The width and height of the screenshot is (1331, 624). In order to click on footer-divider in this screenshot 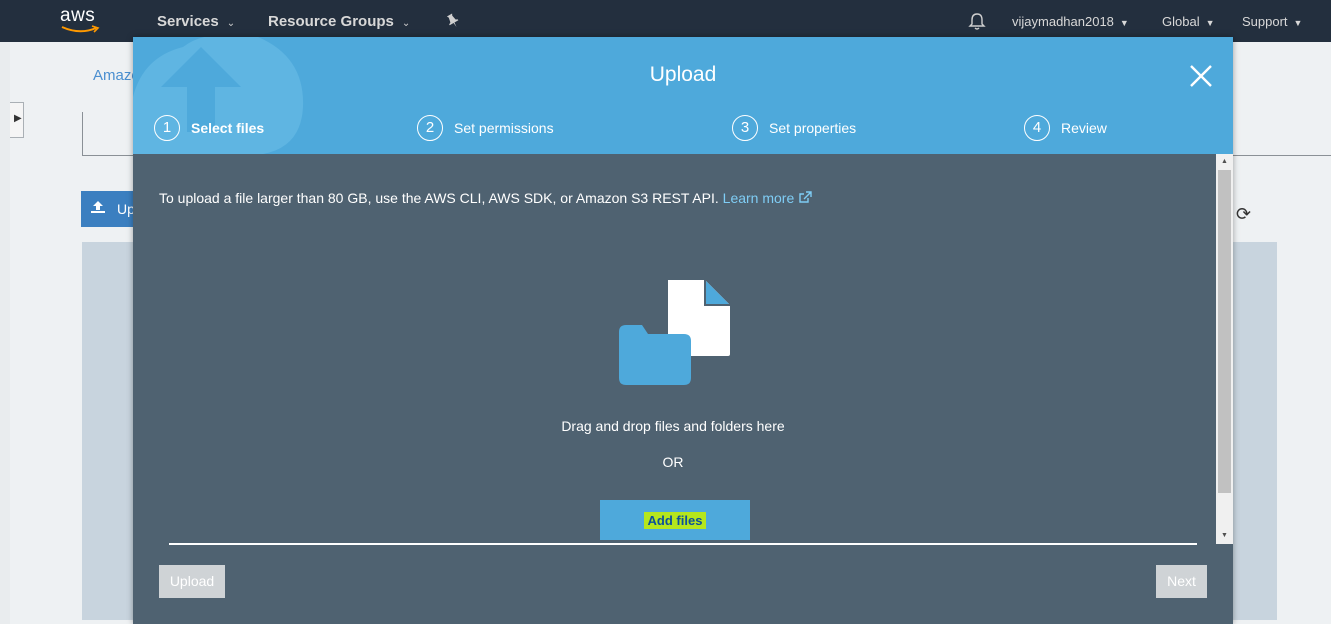, I will do `click(683, 544)`.